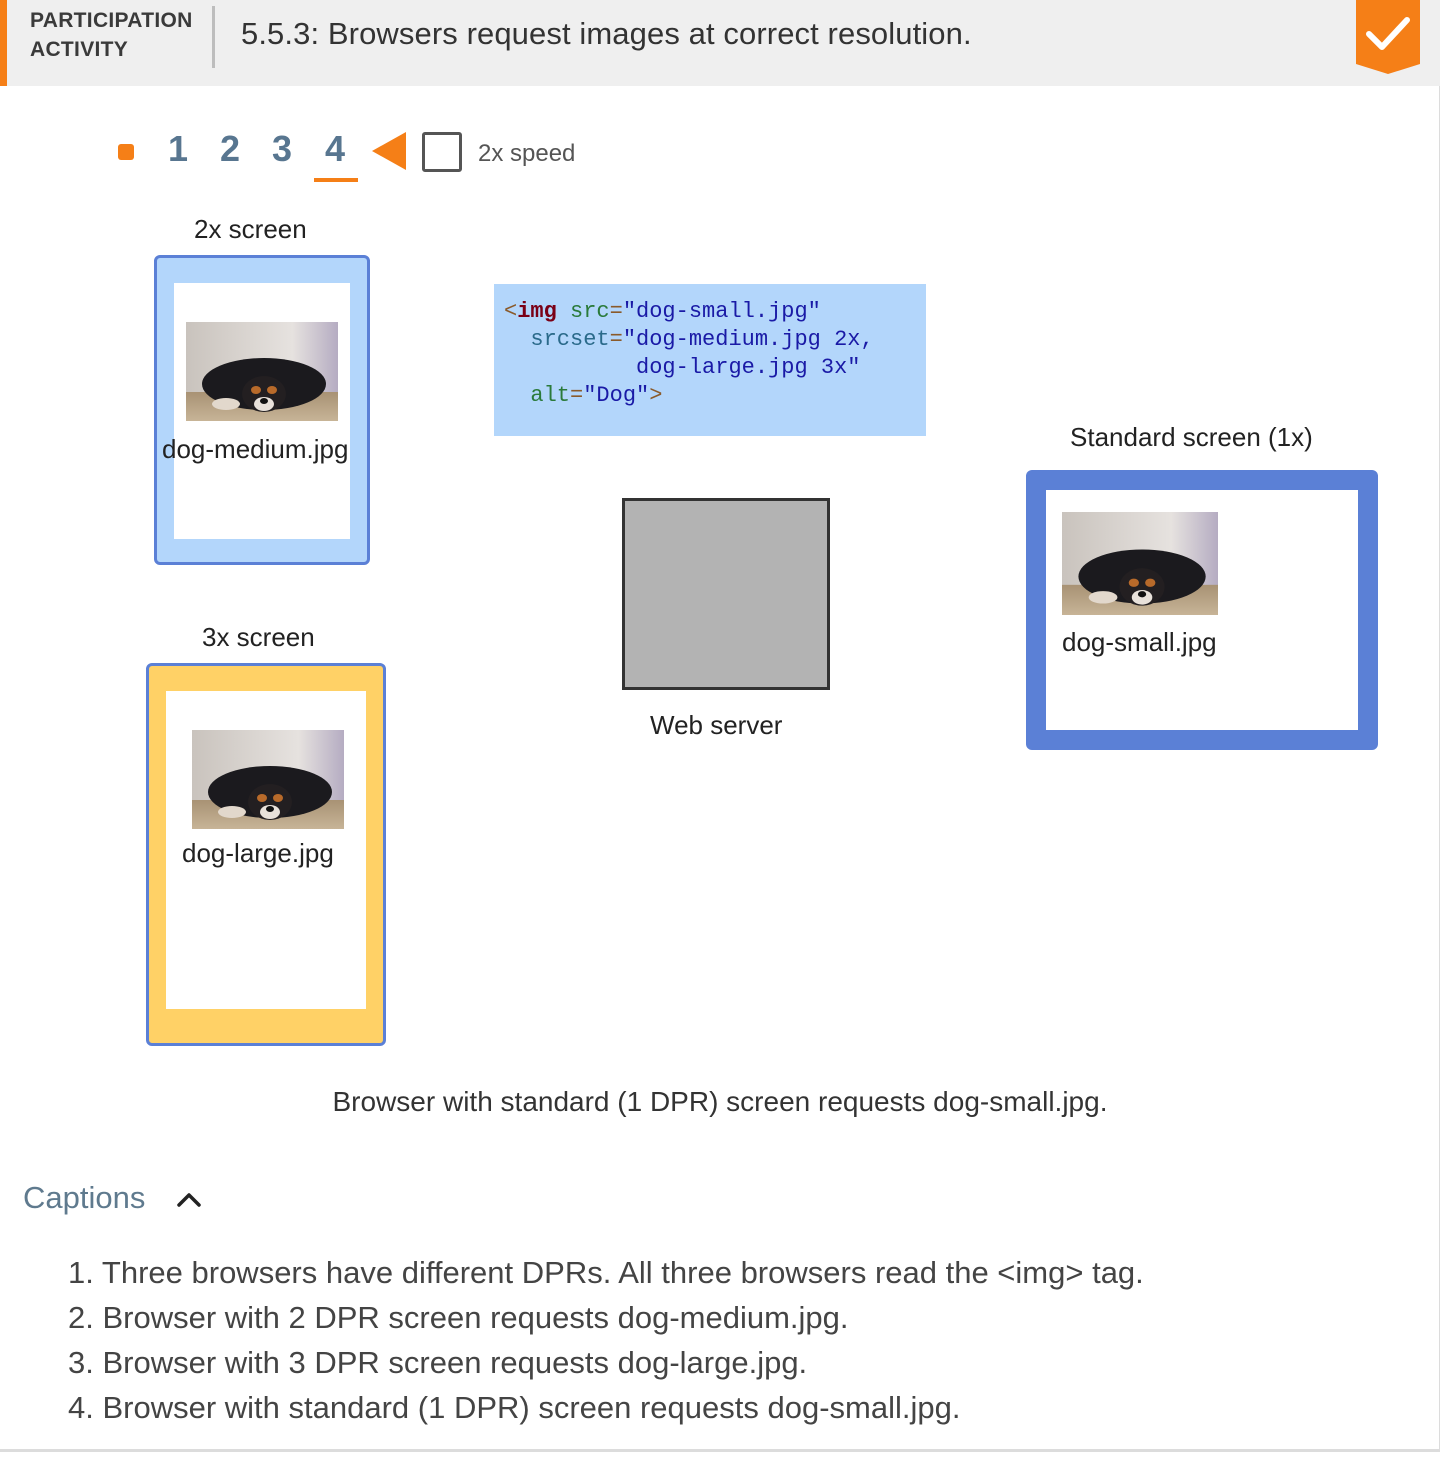 The width and height of the screenshot is (1446, 1458). What do you see at coordinates (748, 339) in the screenshot?
I see `code-srcset-value-1: "dog-medium.jpg 2x,` at bounding box center [748, 339].